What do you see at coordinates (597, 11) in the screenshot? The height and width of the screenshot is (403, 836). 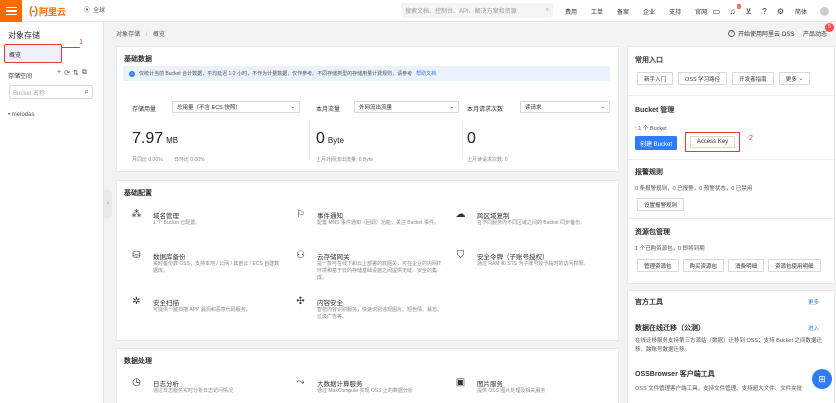 I see `nav-tickets: 工单` at bounding box center [597, 11].